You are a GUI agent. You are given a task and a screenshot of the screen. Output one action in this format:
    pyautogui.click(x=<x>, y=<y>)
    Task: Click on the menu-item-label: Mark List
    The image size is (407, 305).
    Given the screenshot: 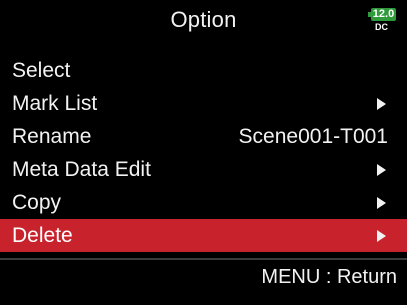 What is the action you would take?
    pyautogui.click(x=55, y=103)
    